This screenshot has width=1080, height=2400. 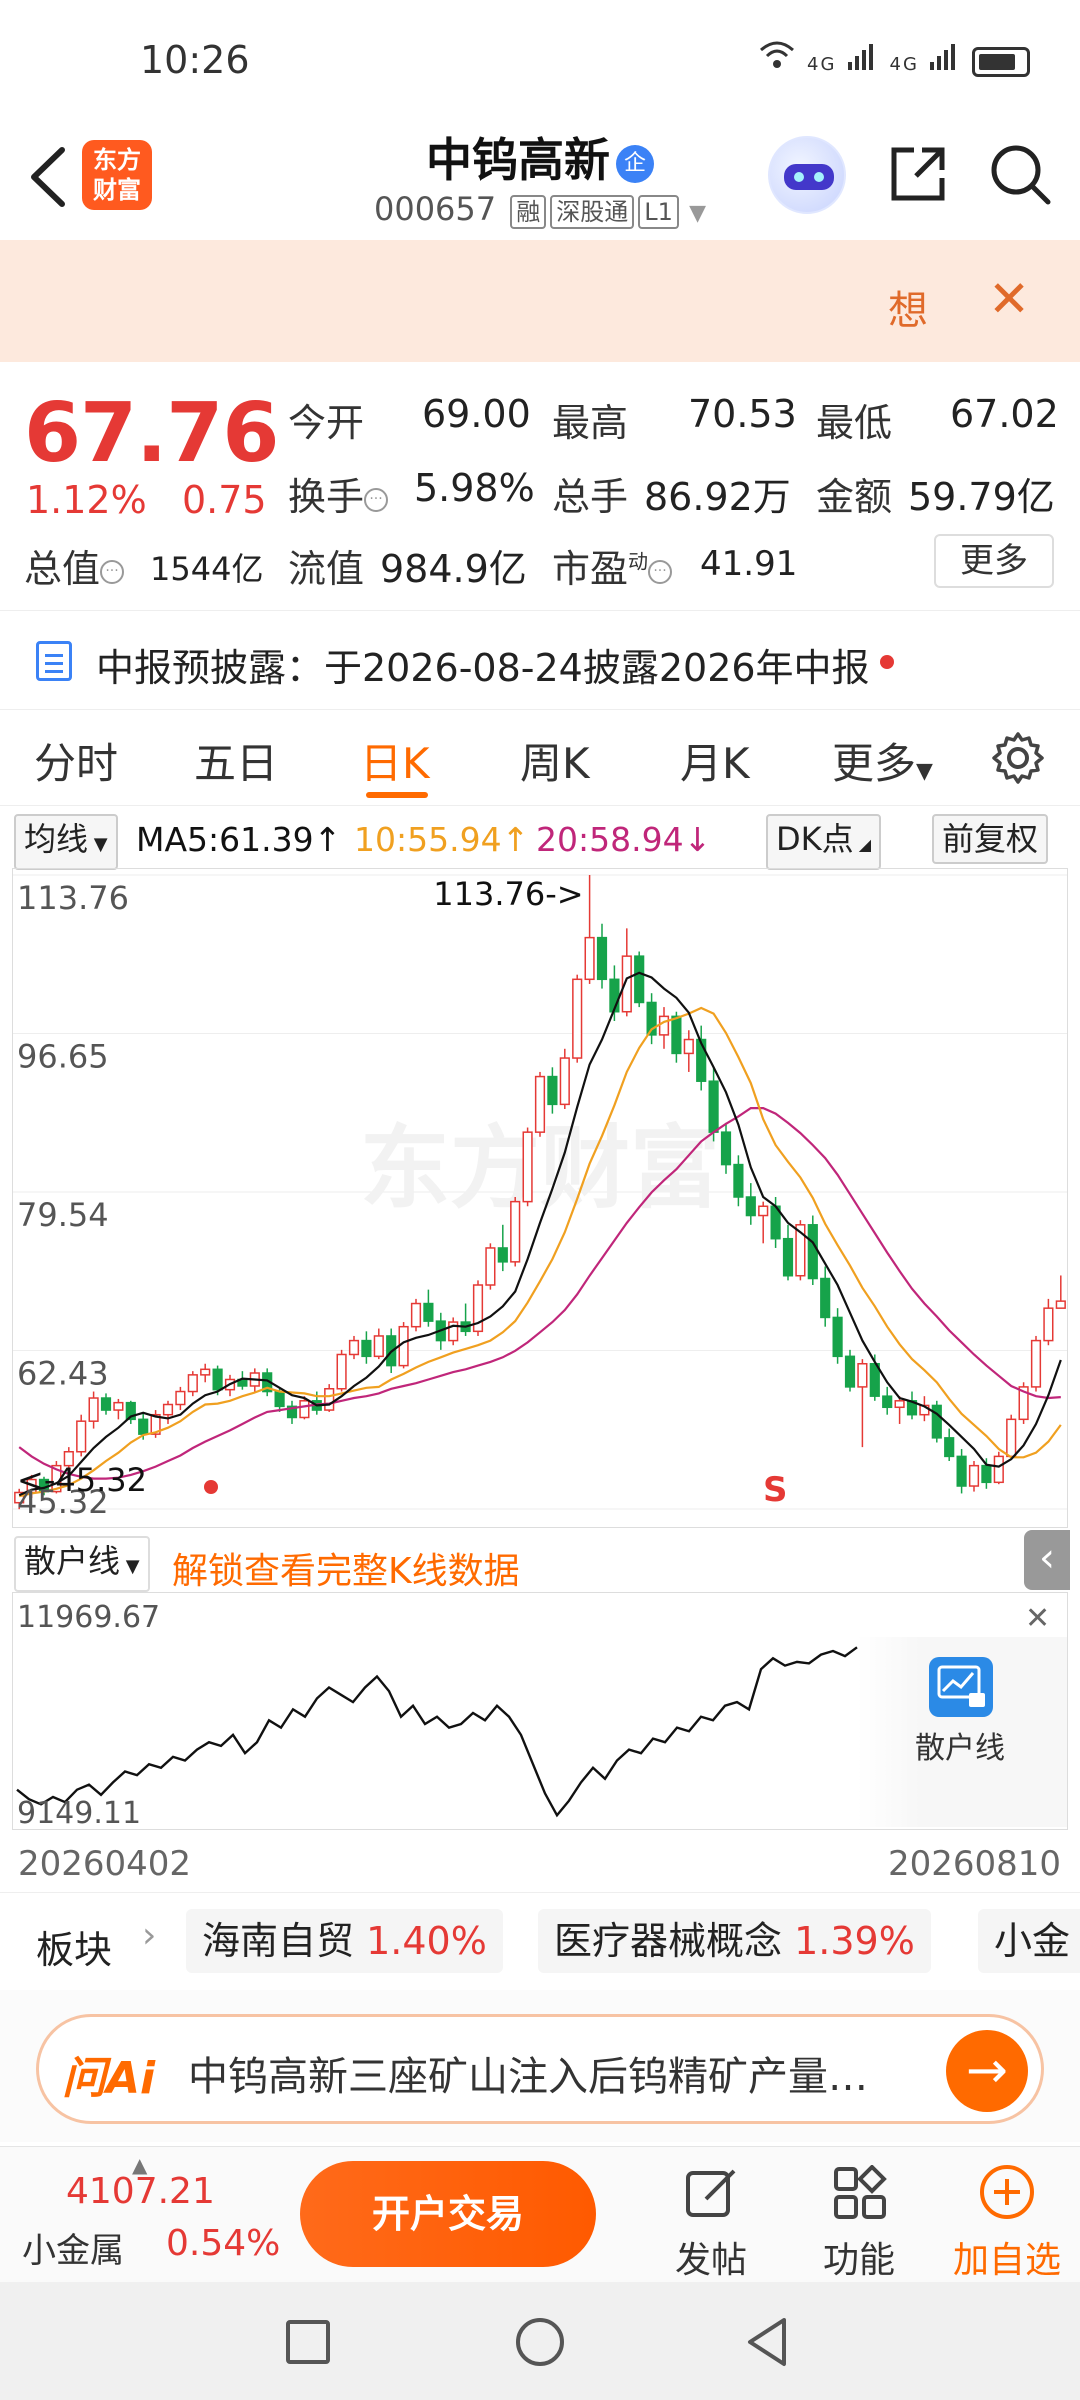 I want to click on connect-tag: 深股通, so click(x=592, y=212).